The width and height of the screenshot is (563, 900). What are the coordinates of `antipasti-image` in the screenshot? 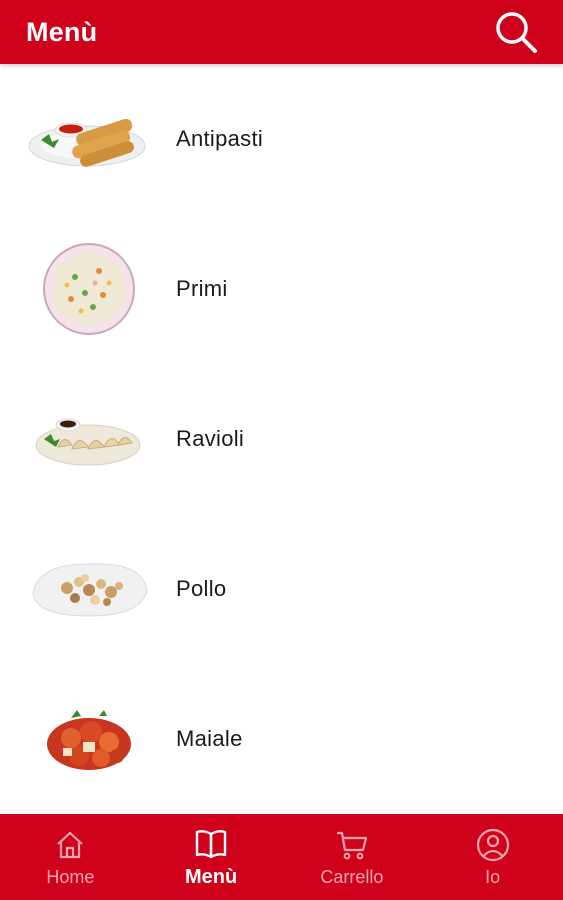 It's located at (89, 139).